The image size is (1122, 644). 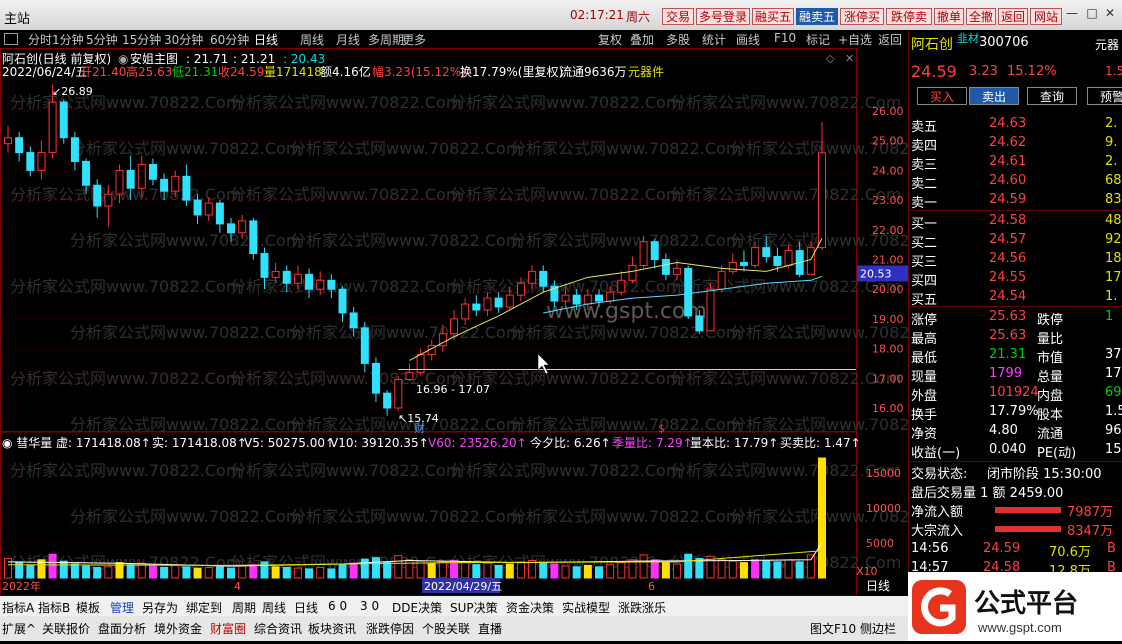 I want to click on title-button-9: 网站, so click(x=1046, y=16).